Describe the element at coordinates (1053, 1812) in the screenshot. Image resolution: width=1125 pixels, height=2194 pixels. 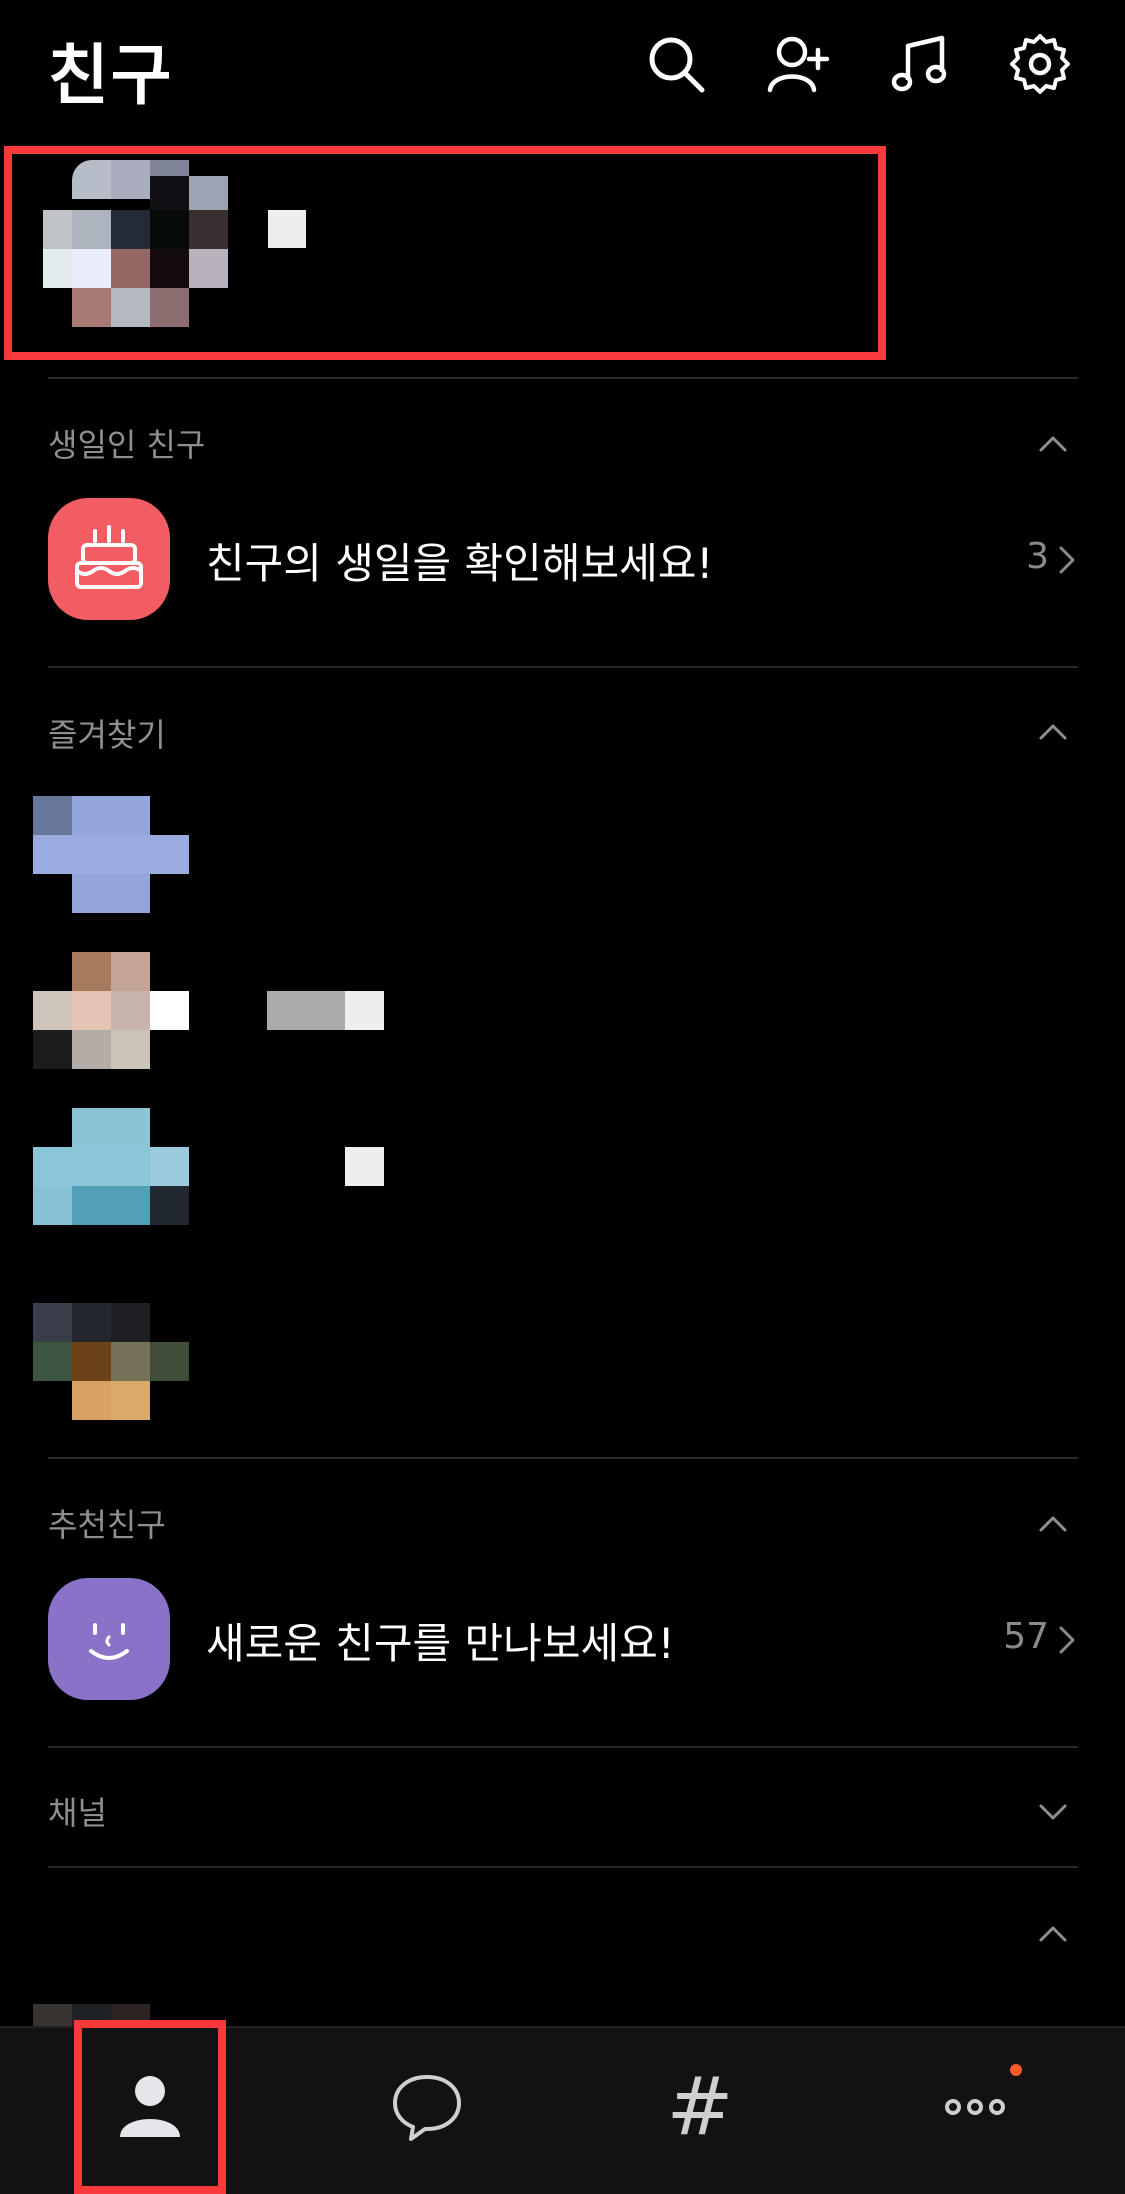
I see `expand-caret-down-icon` at that location.